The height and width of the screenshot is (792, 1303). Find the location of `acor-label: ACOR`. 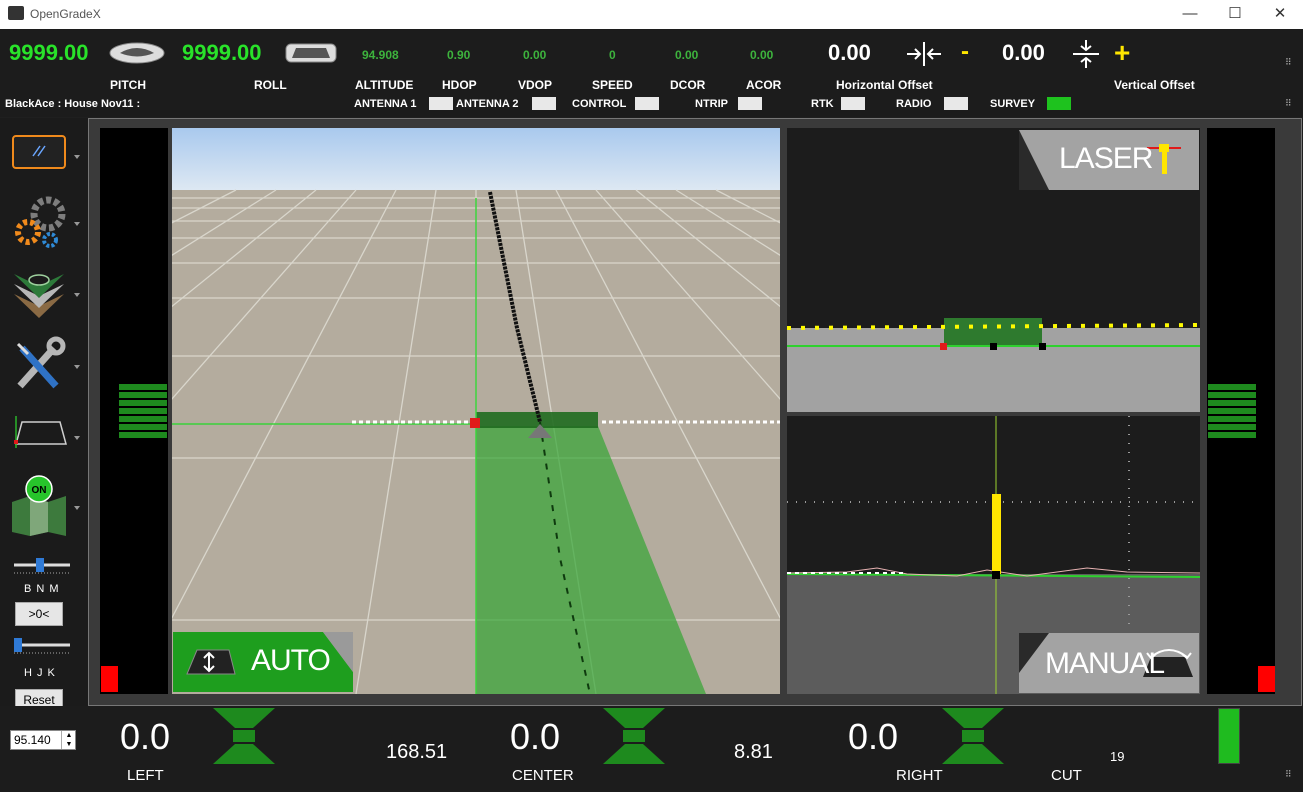

acor-label: ACOR is located at coordinates (764, 85).